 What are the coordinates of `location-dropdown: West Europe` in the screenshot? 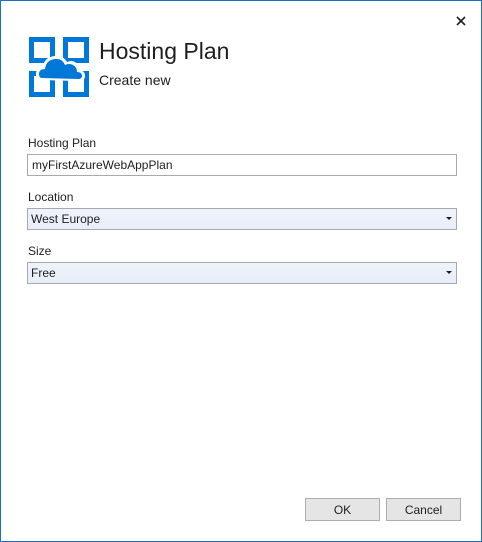 It's located at (242, 219).